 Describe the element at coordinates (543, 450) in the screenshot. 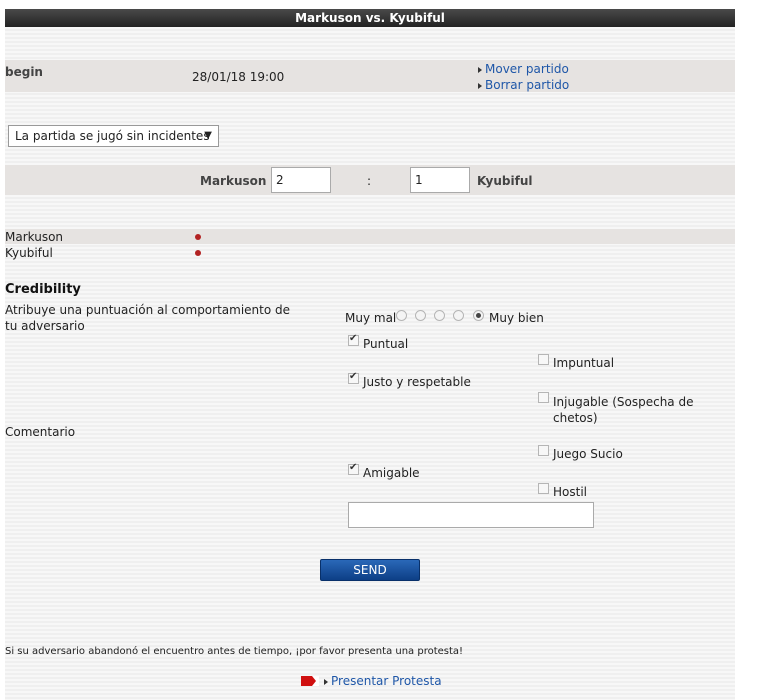

I see `checkbox-juego-sucio` at that location.